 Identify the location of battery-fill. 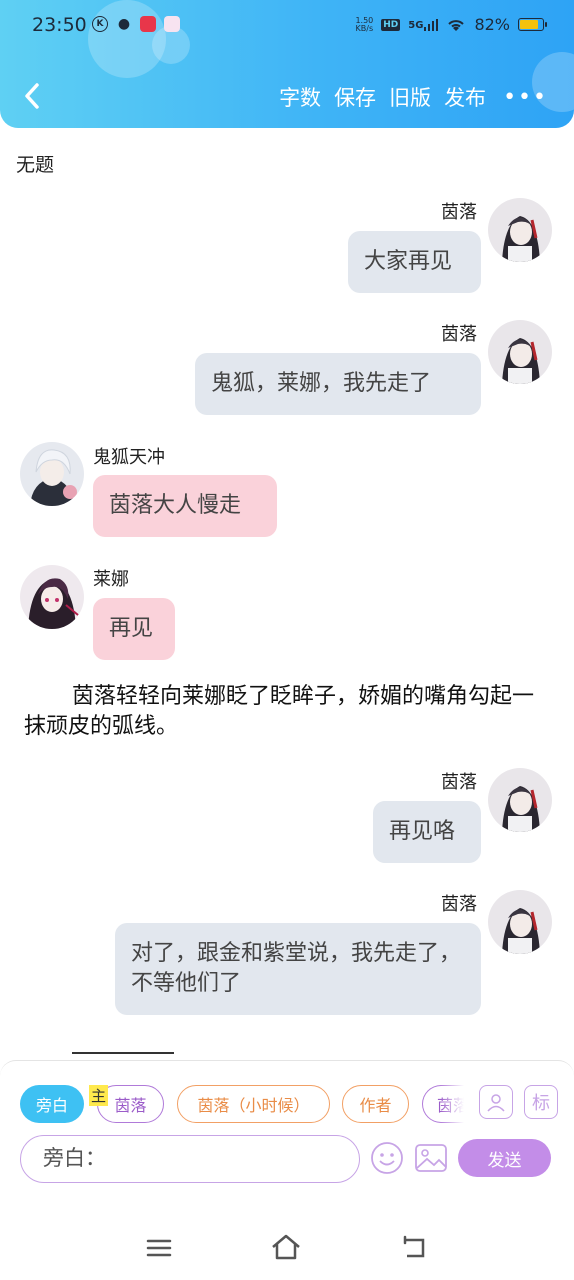
(529, 24).